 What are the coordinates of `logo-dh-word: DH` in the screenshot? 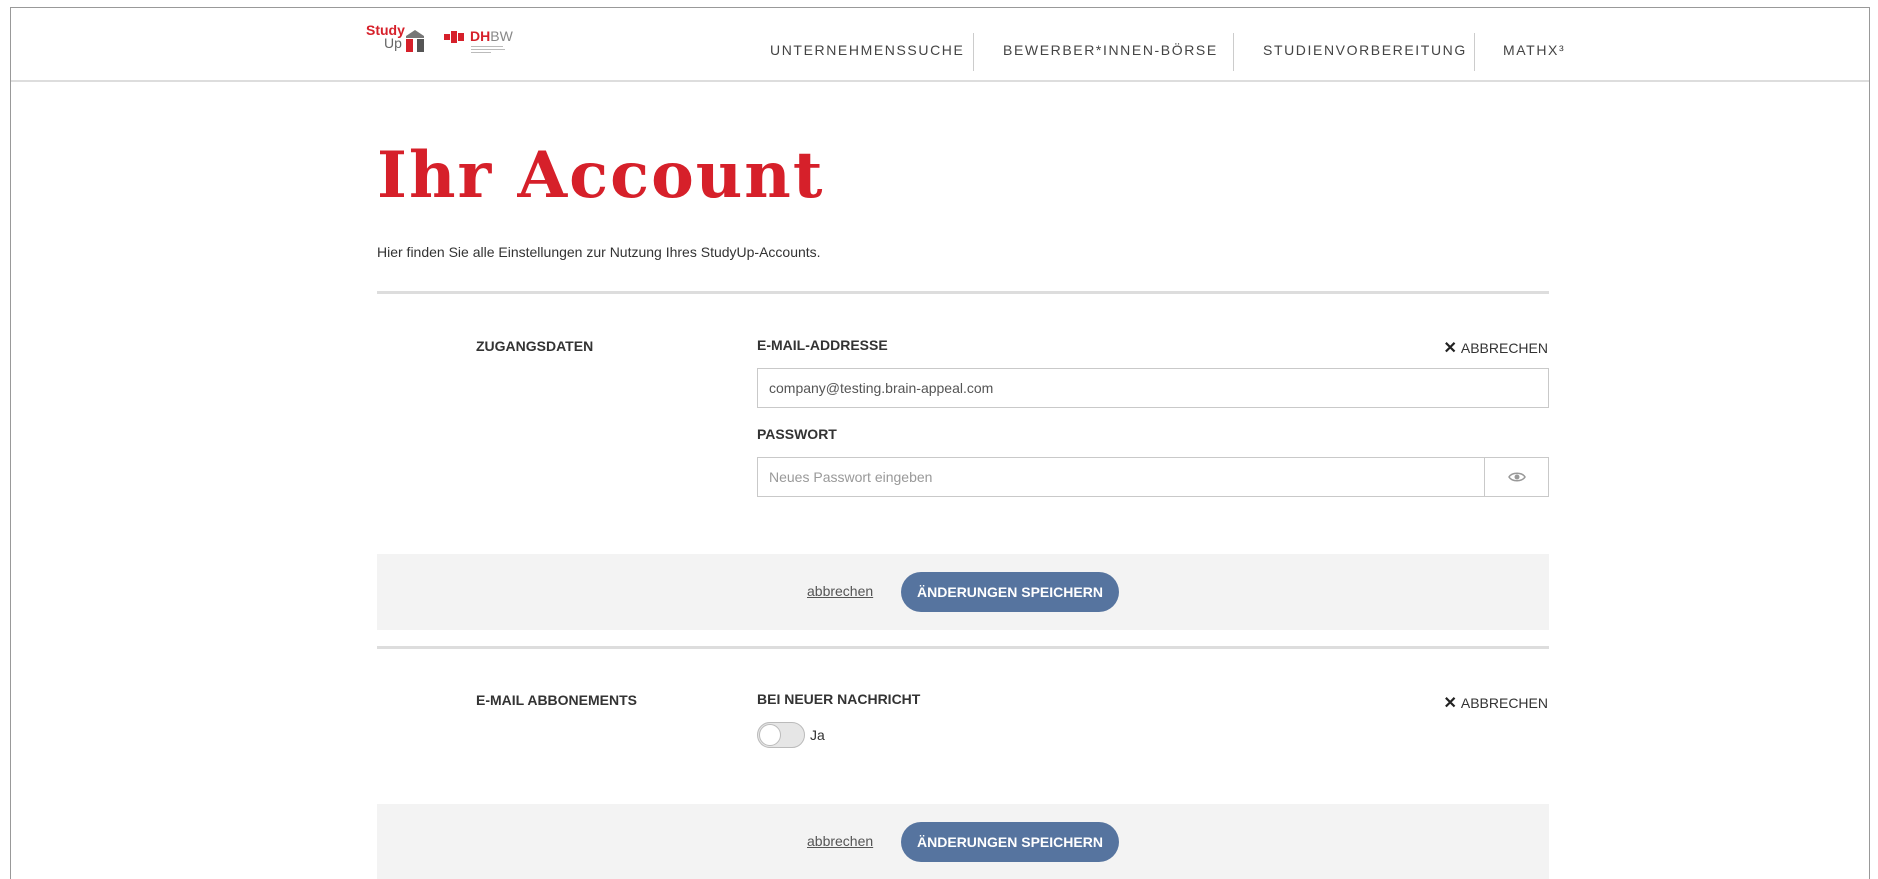 It's located at (480, 36).